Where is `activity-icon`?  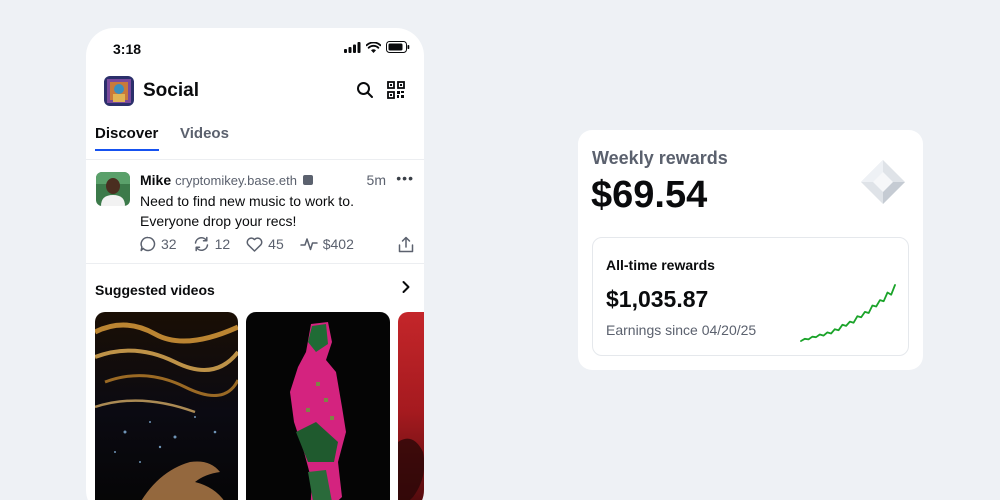
activity-icon is located at coordinates (308, 244).